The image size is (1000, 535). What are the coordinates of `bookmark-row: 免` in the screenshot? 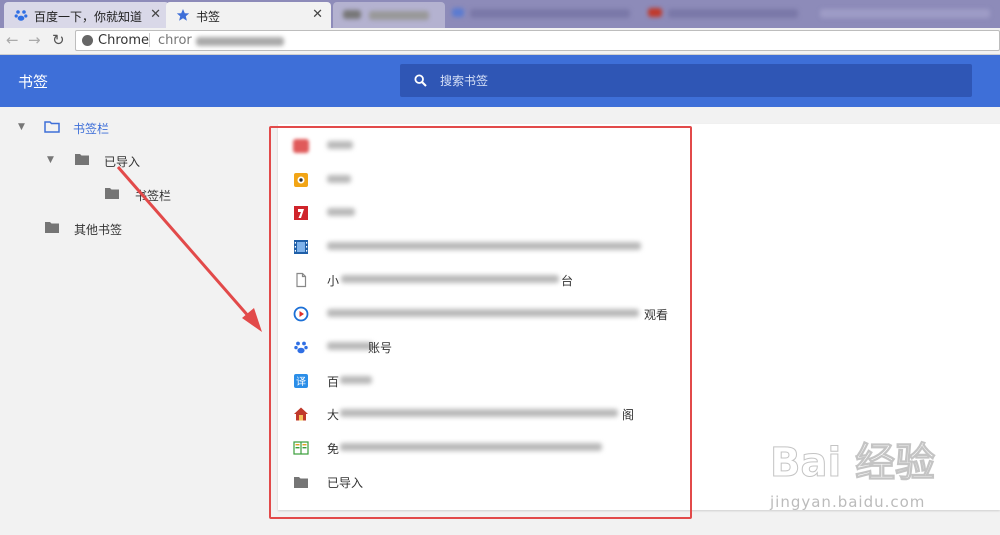 It's located at (483, 447).